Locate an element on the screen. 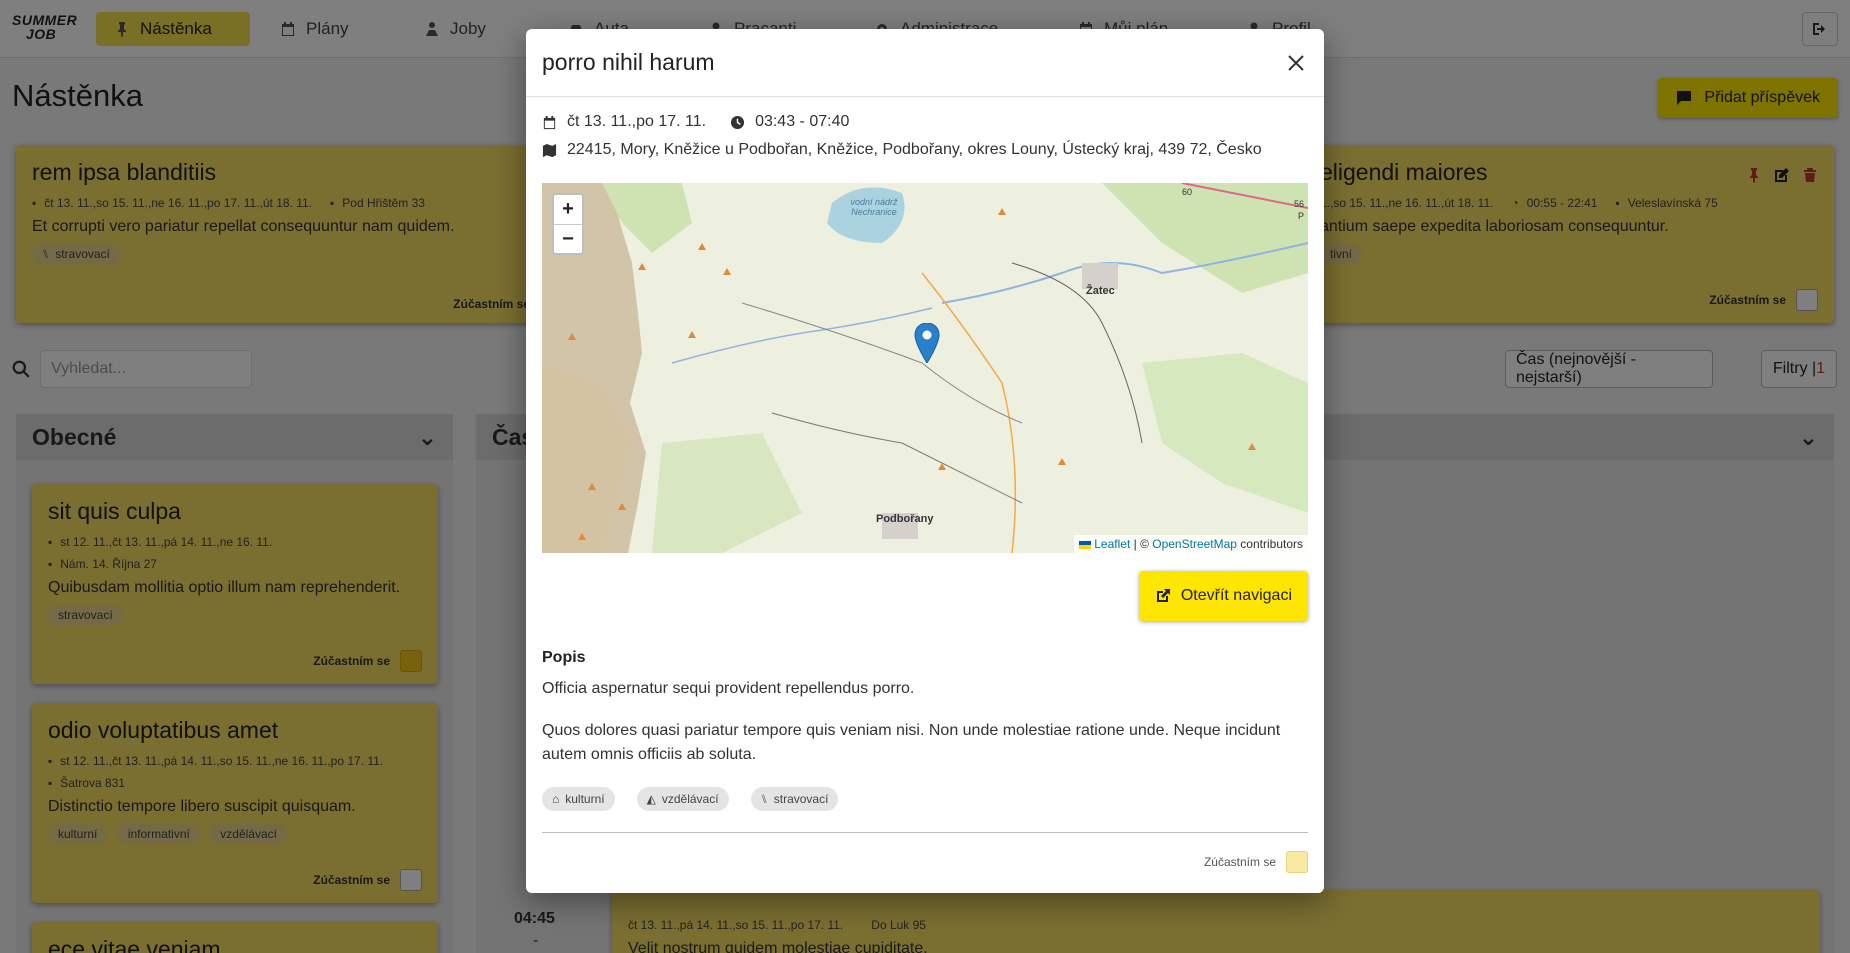 Image resolution: width=1850 pixels, height=953 pixels. tag-chip: ◭ vzdělávací is located at coordinates (682, 799).